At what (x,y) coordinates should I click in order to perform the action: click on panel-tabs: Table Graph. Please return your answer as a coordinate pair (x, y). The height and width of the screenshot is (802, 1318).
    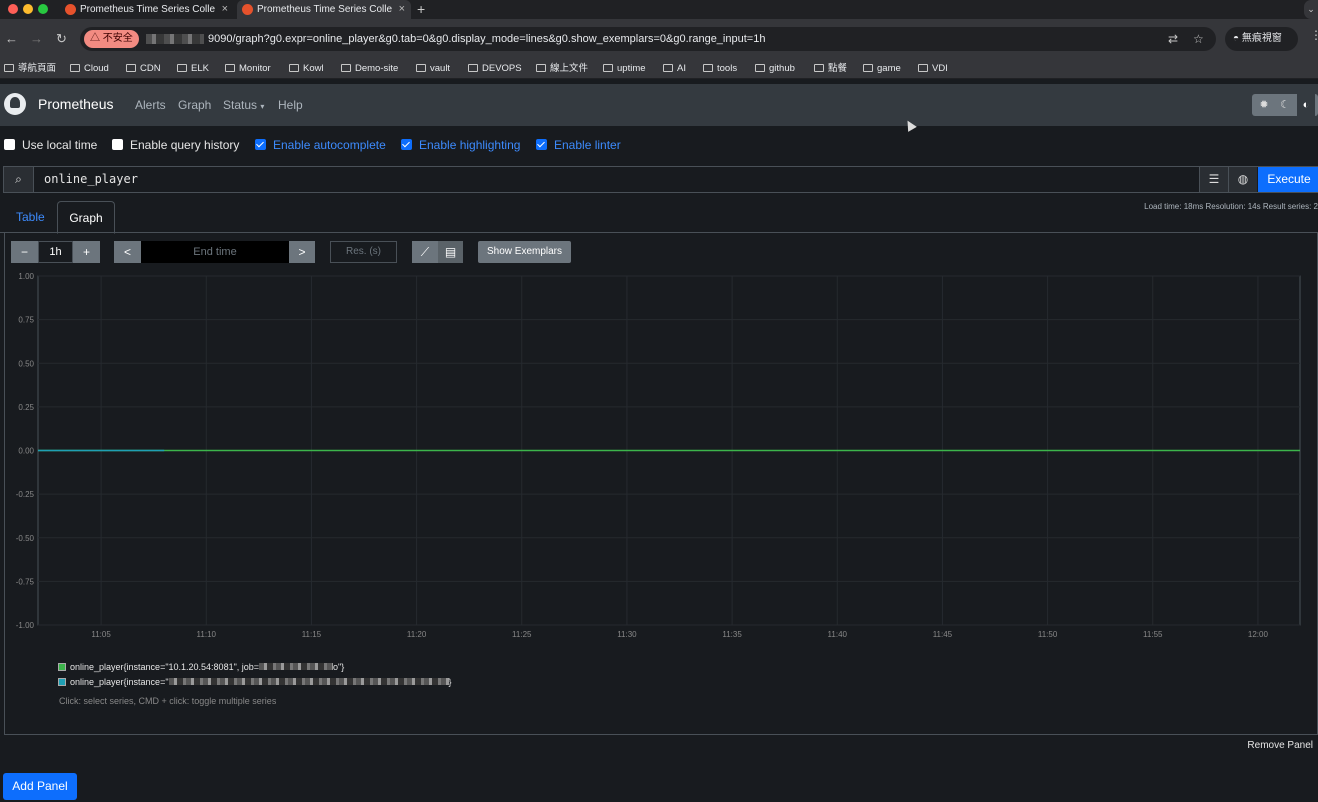
    Looking at the image, I should click on (659, 217).